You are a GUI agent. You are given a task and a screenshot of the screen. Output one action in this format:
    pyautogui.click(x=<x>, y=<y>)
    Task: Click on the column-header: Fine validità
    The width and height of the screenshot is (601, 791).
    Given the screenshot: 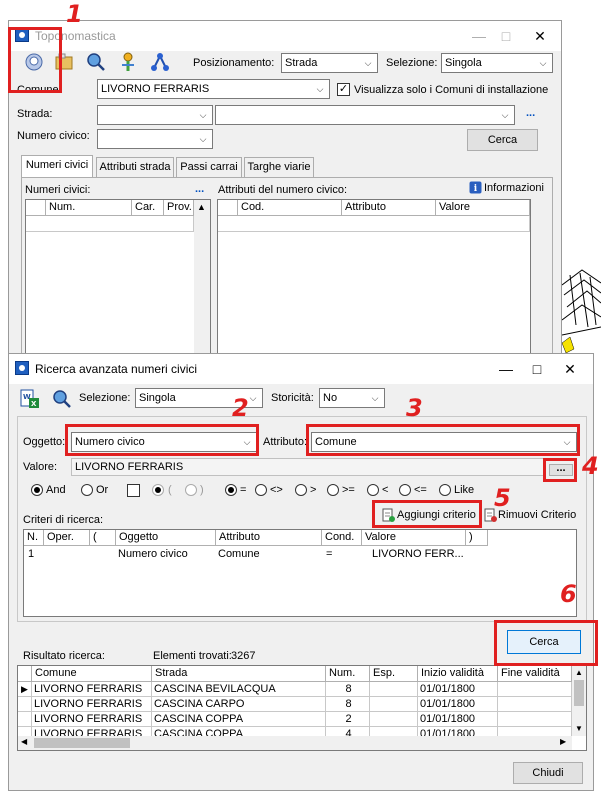 What is the action you would take?
    pyautogui.click(x=535, y=674)
    